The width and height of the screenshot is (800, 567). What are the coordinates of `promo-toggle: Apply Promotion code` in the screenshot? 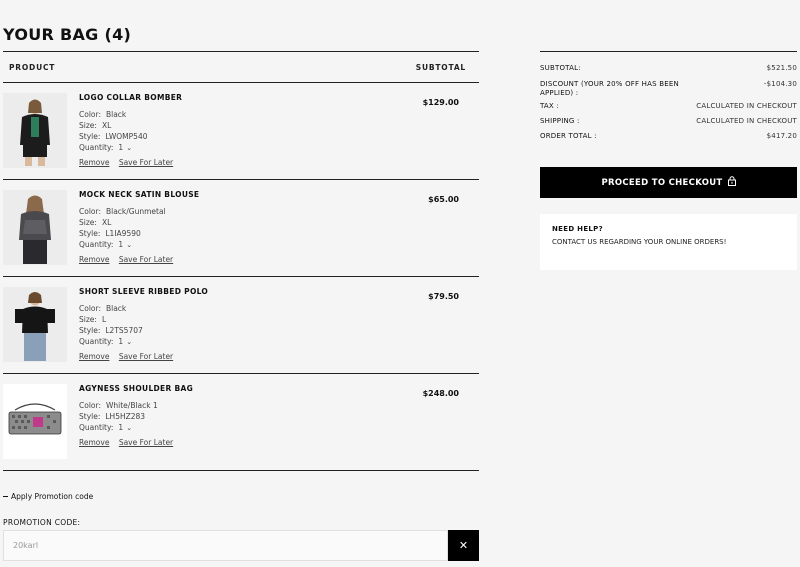 It's located at (48, 496).